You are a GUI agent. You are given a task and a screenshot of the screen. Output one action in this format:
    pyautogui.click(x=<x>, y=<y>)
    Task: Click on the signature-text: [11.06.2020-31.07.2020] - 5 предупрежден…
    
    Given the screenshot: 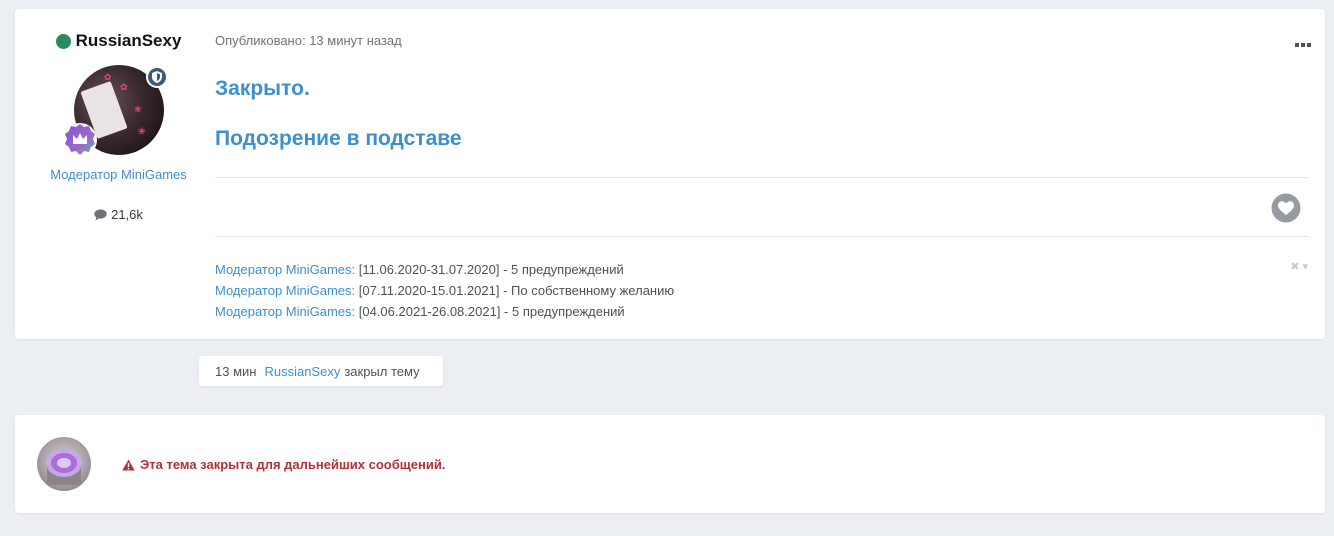 What is the action you would take?
    pyautogui.click(x=489, y=269)
    